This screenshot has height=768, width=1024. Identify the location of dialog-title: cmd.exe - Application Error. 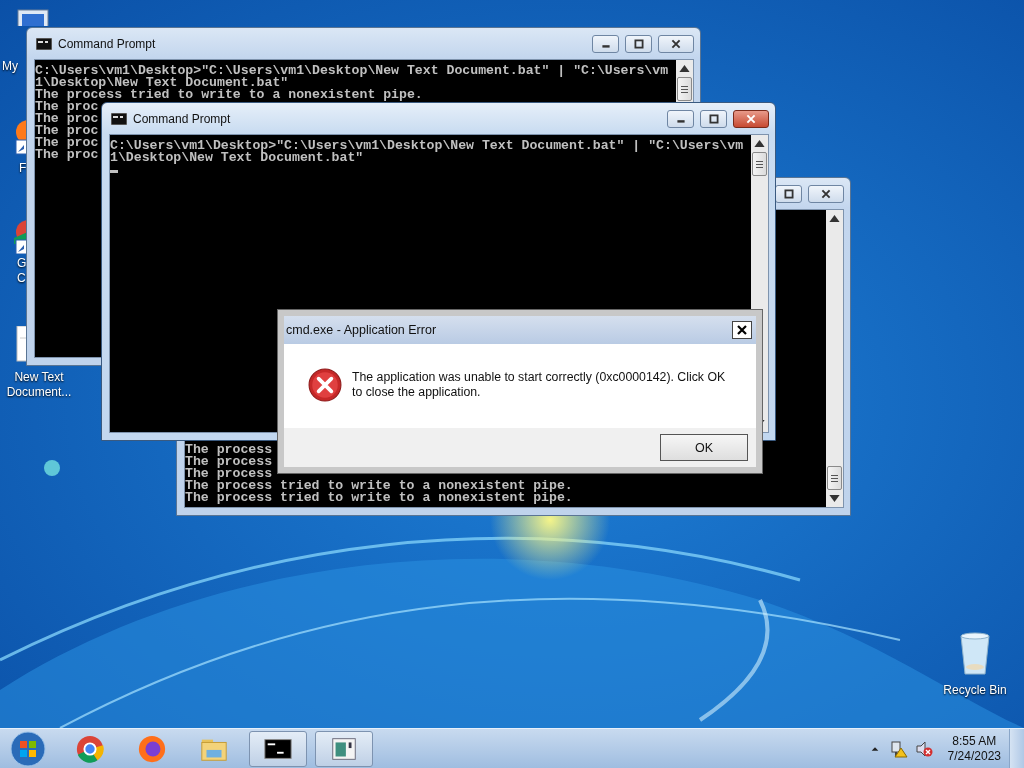
(362, 330).